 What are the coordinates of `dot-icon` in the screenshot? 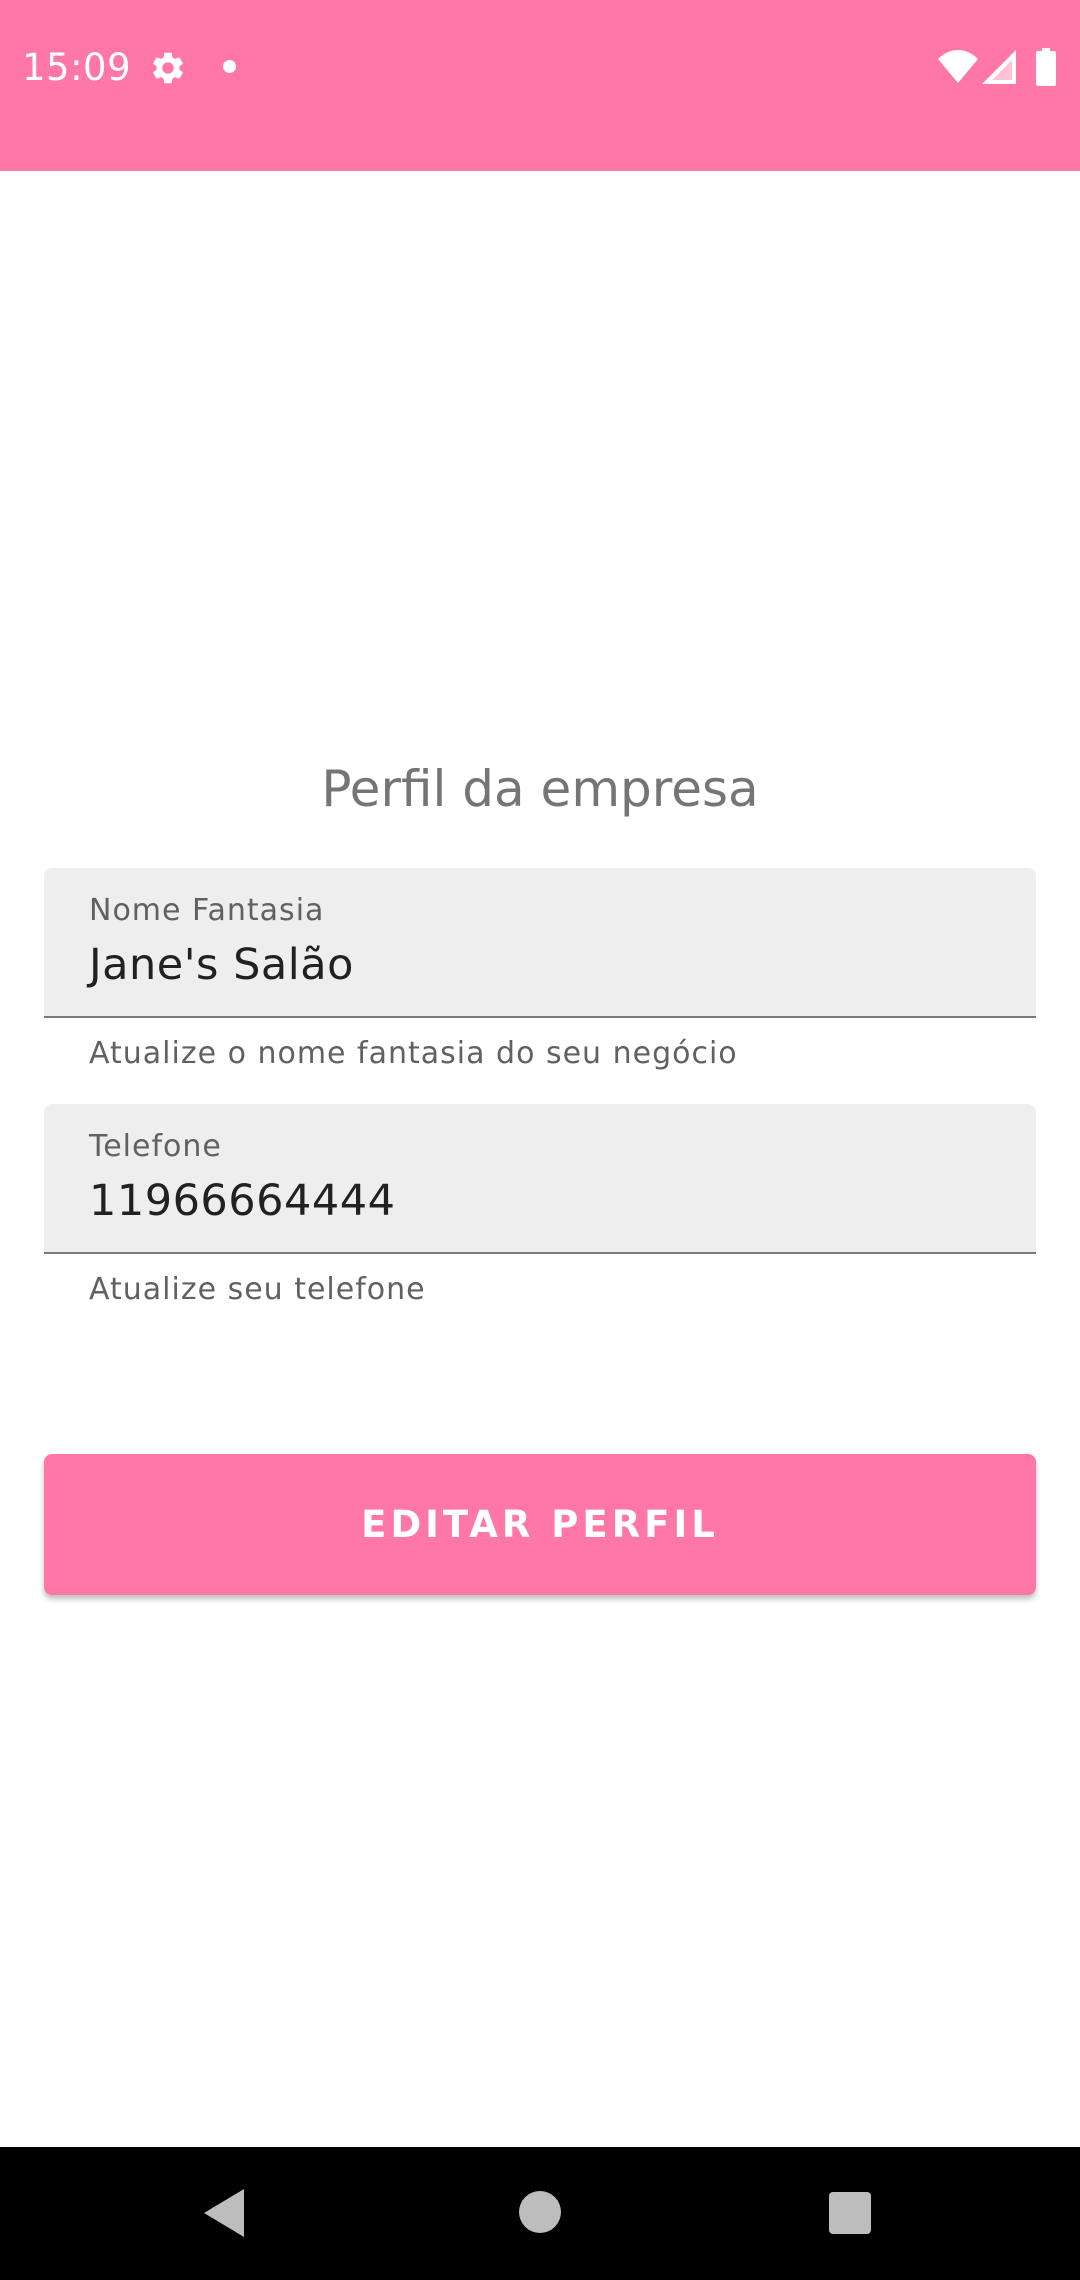 It's located at (229, 66).